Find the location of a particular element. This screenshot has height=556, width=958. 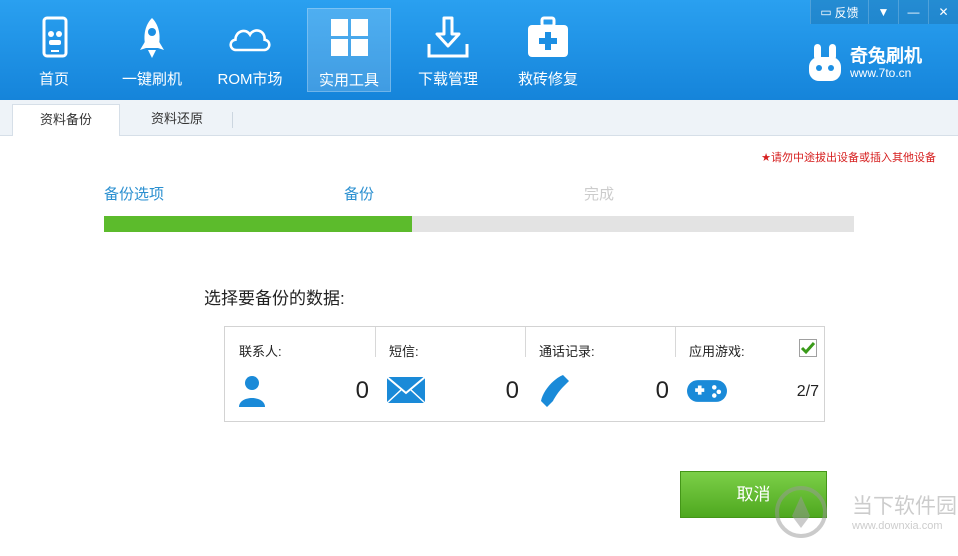

brand-name: 奇兔刷机 is located at coordinates (886, 56).